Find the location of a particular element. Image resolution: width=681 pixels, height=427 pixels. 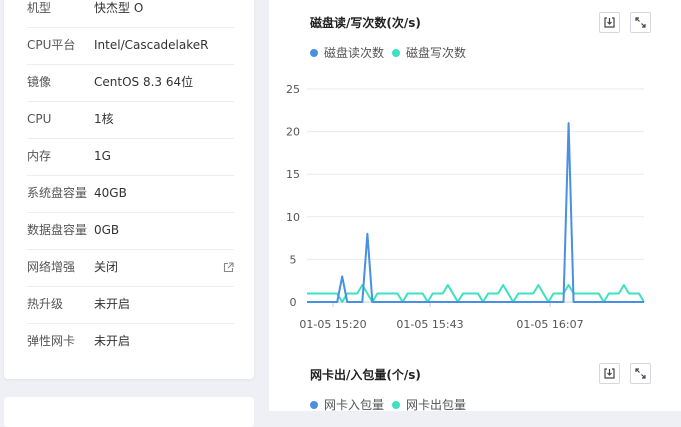

spec-row: CPU 1核 is located at coordinates (130, 120).